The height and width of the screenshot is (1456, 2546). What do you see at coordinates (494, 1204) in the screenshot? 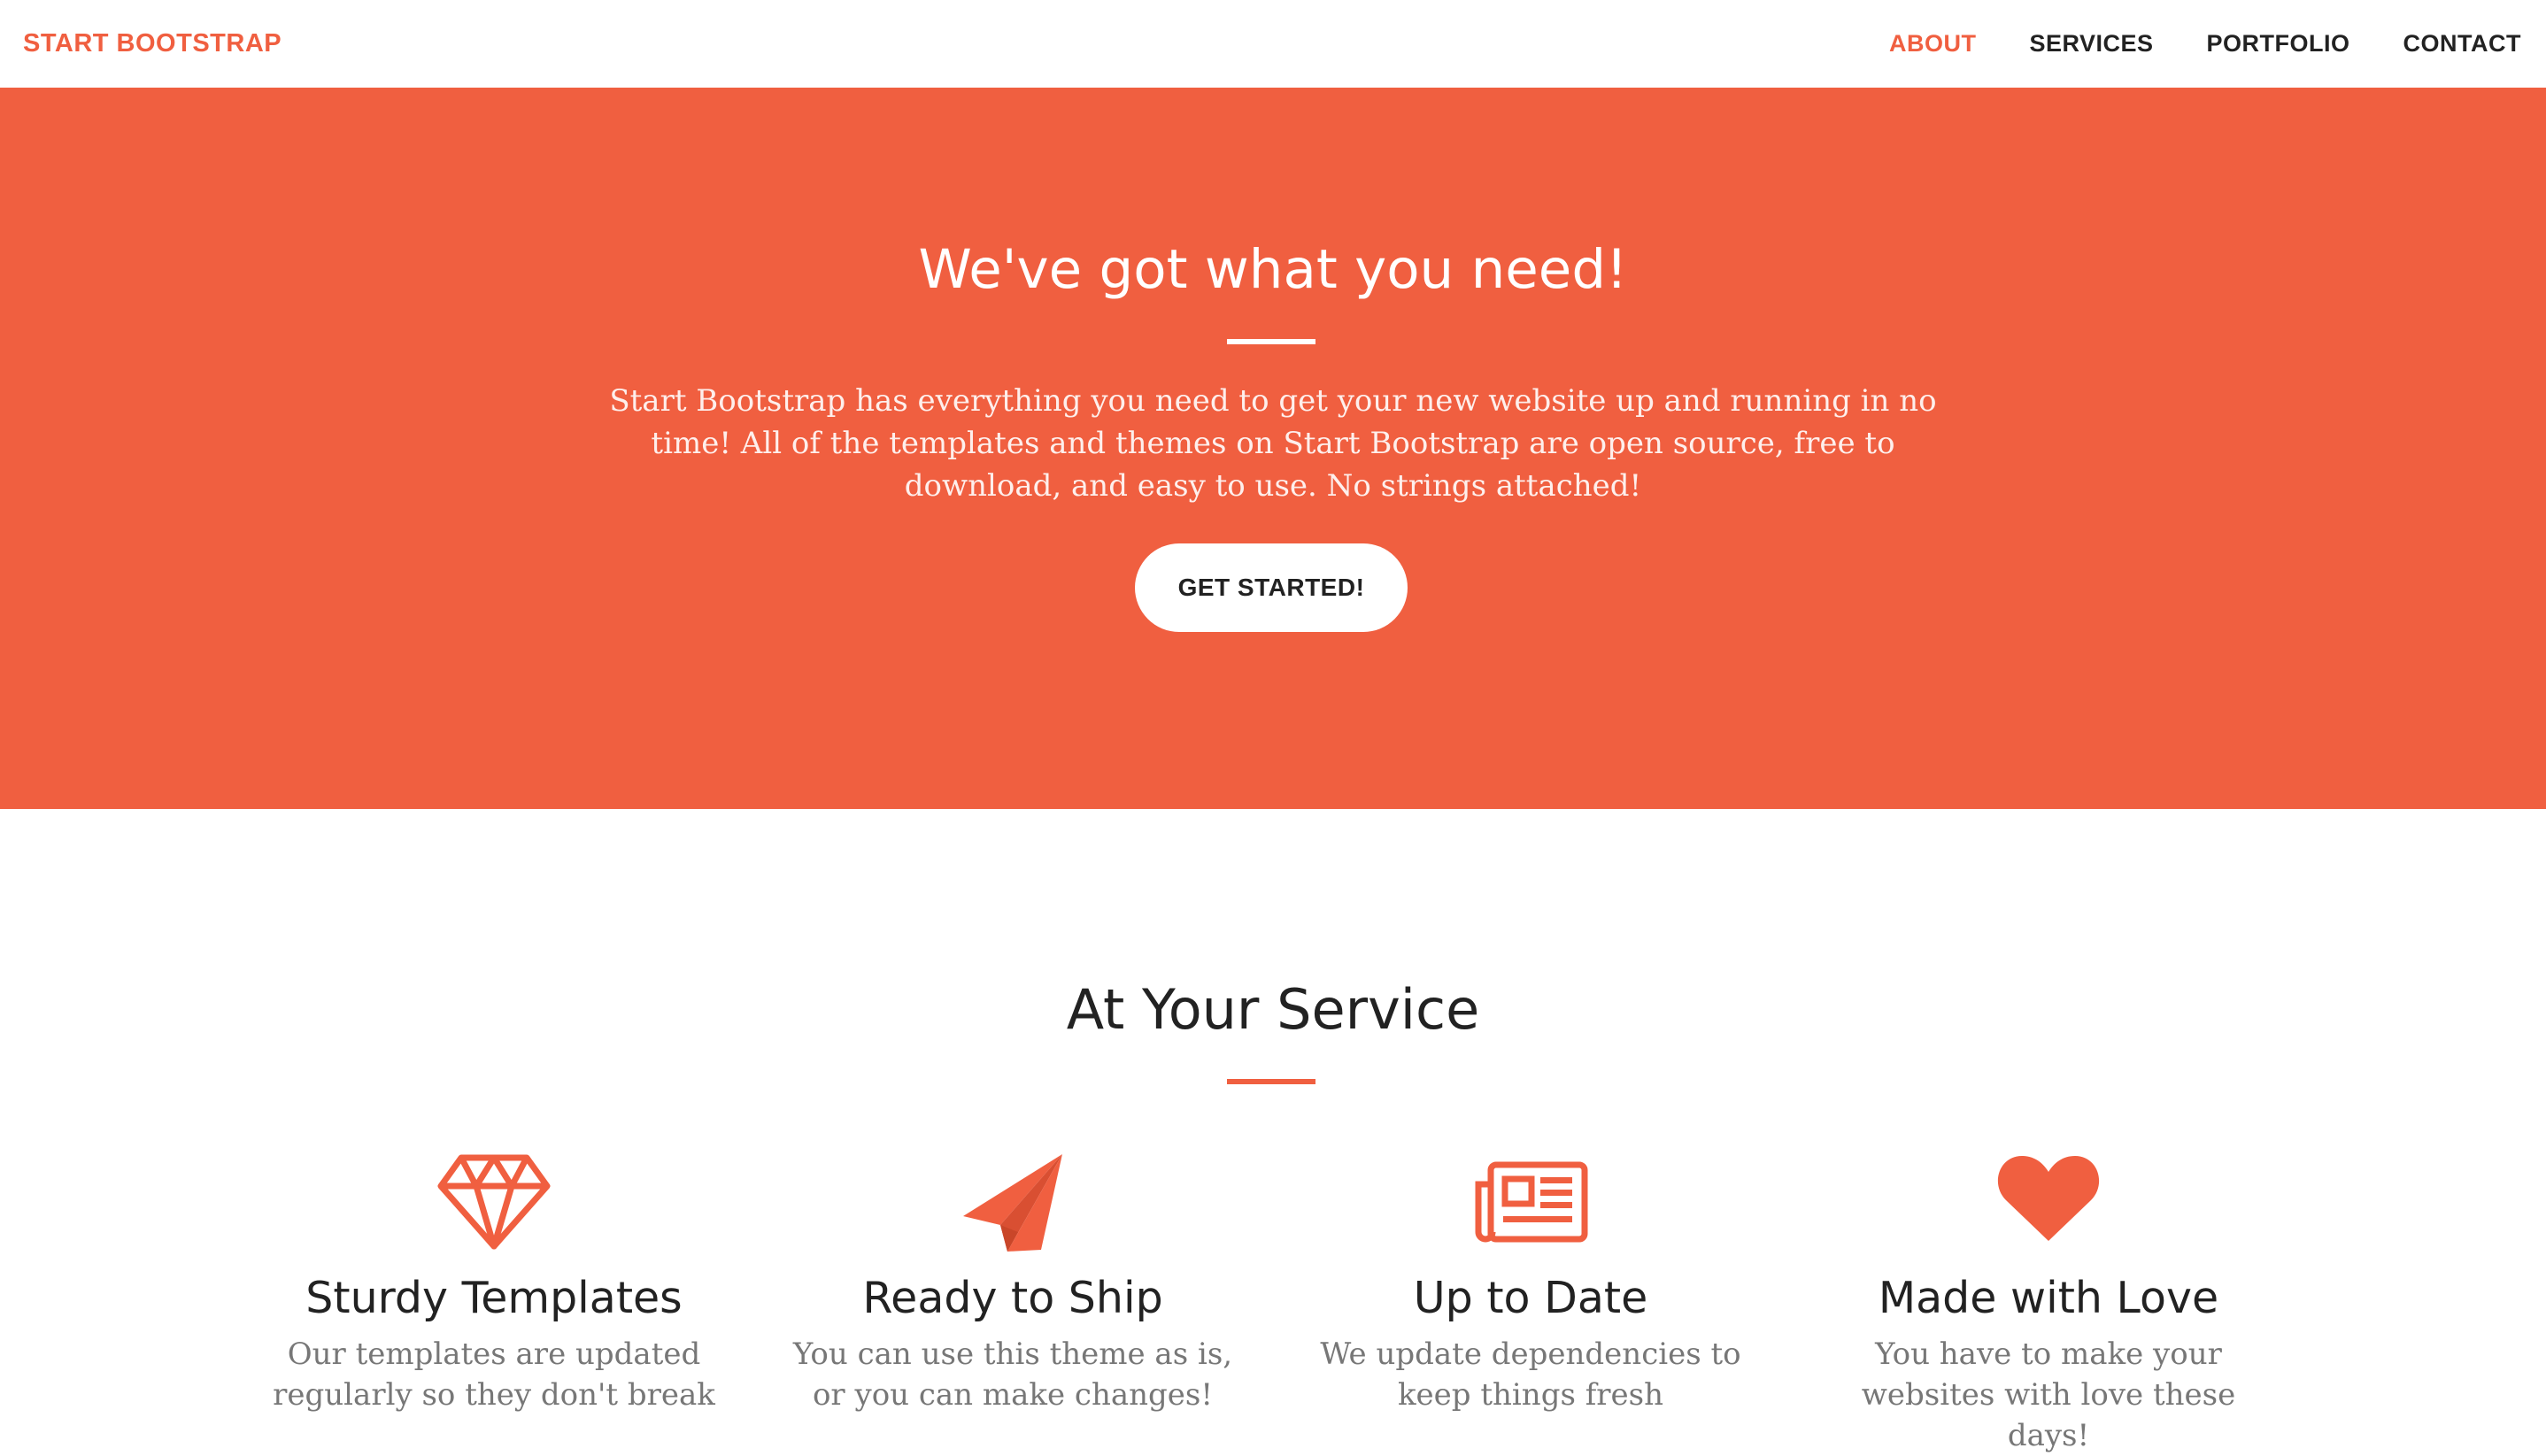
I see `diamond-icon` at bounding box center [494, 1204].